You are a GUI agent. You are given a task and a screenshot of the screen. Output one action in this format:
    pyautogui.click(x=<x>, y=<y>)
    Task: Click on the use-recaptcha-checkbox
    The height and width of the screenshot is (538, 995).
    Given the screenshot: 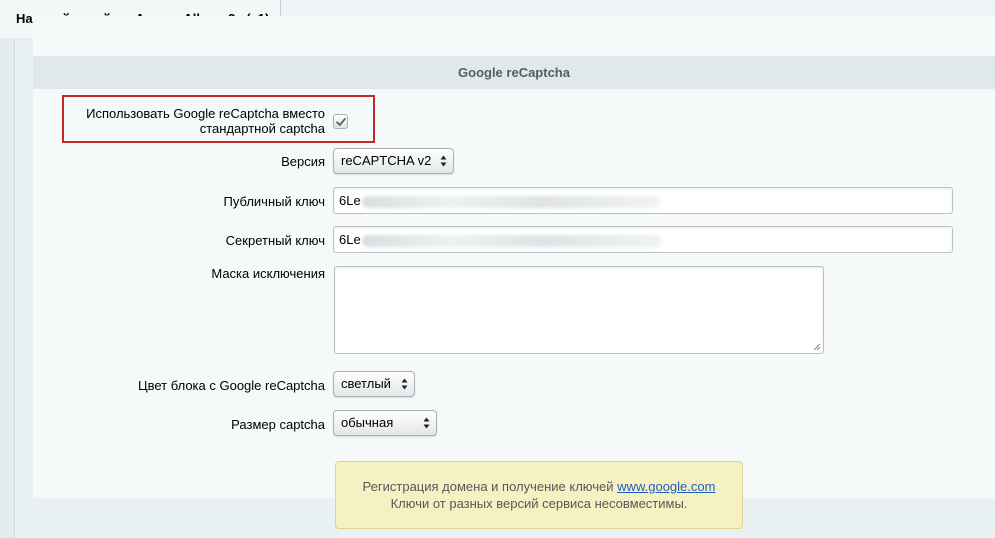 What is the action you would take?
    pyautogui.click(x=340, y=121)
    